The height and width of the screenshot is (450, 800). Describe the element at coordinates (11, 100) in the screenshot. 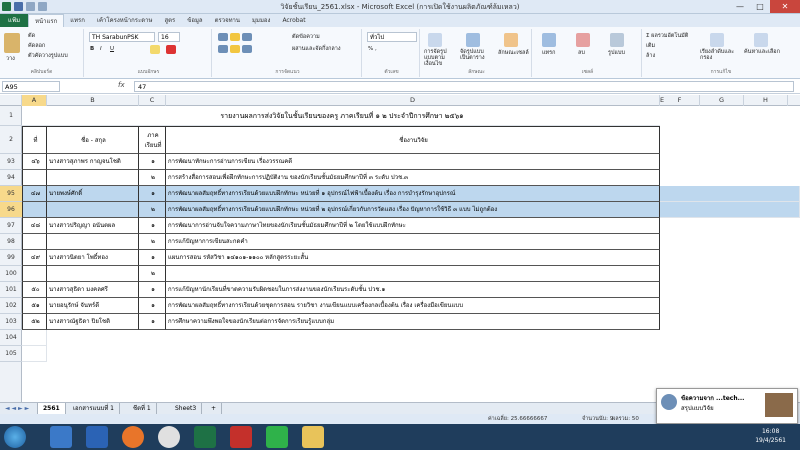

I see `select-all-corner` at that location.